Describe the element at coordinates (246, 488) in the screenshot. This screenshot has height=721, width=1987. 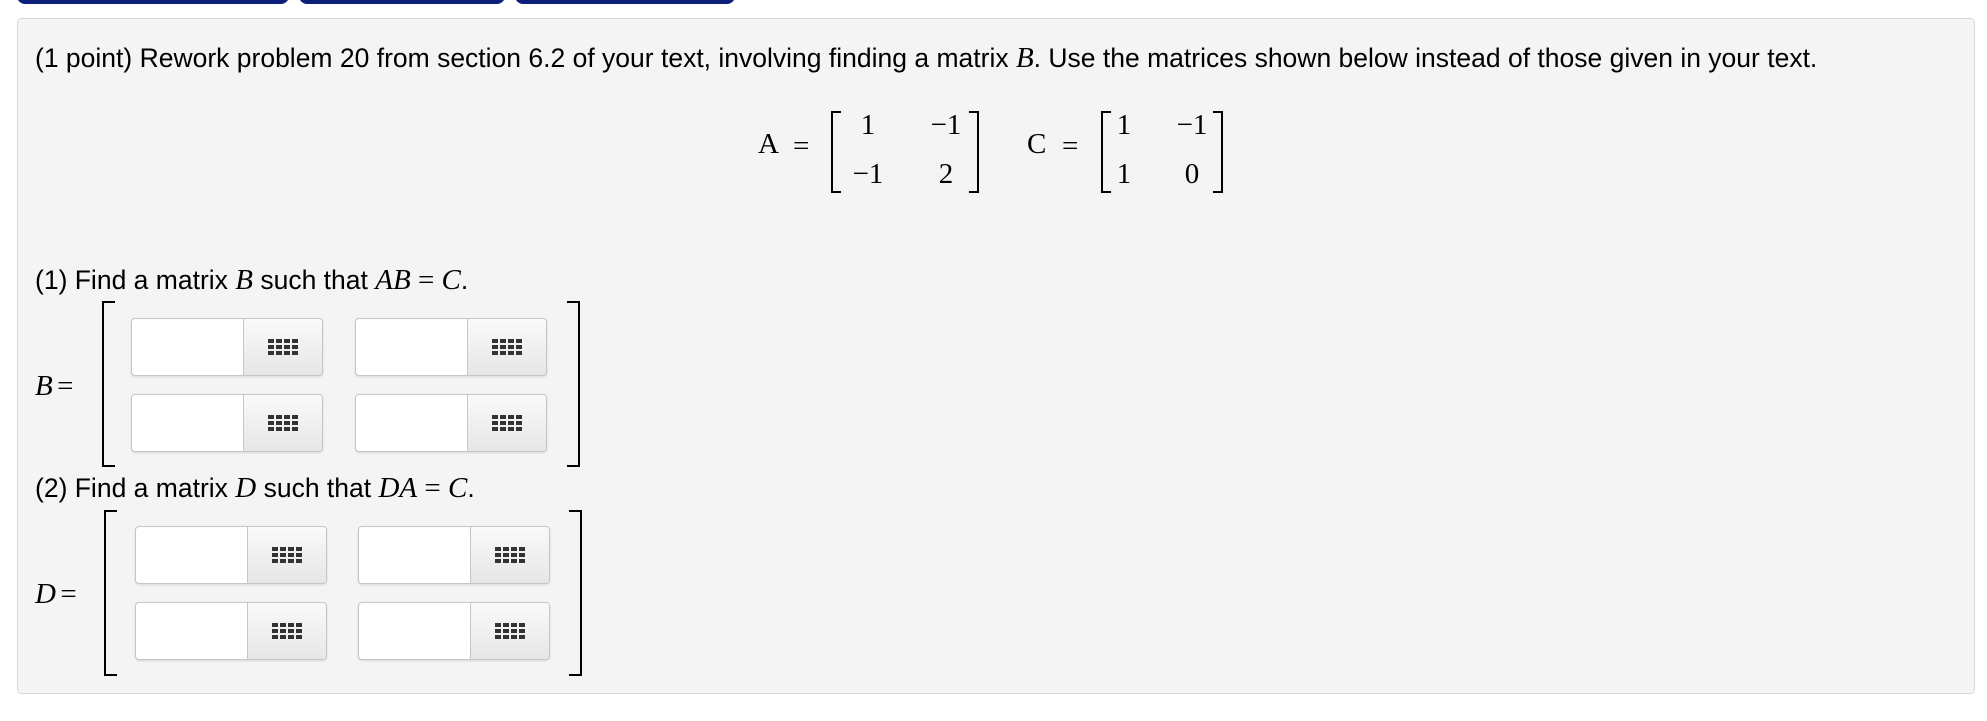
I see `part-2-var: D` at that location.